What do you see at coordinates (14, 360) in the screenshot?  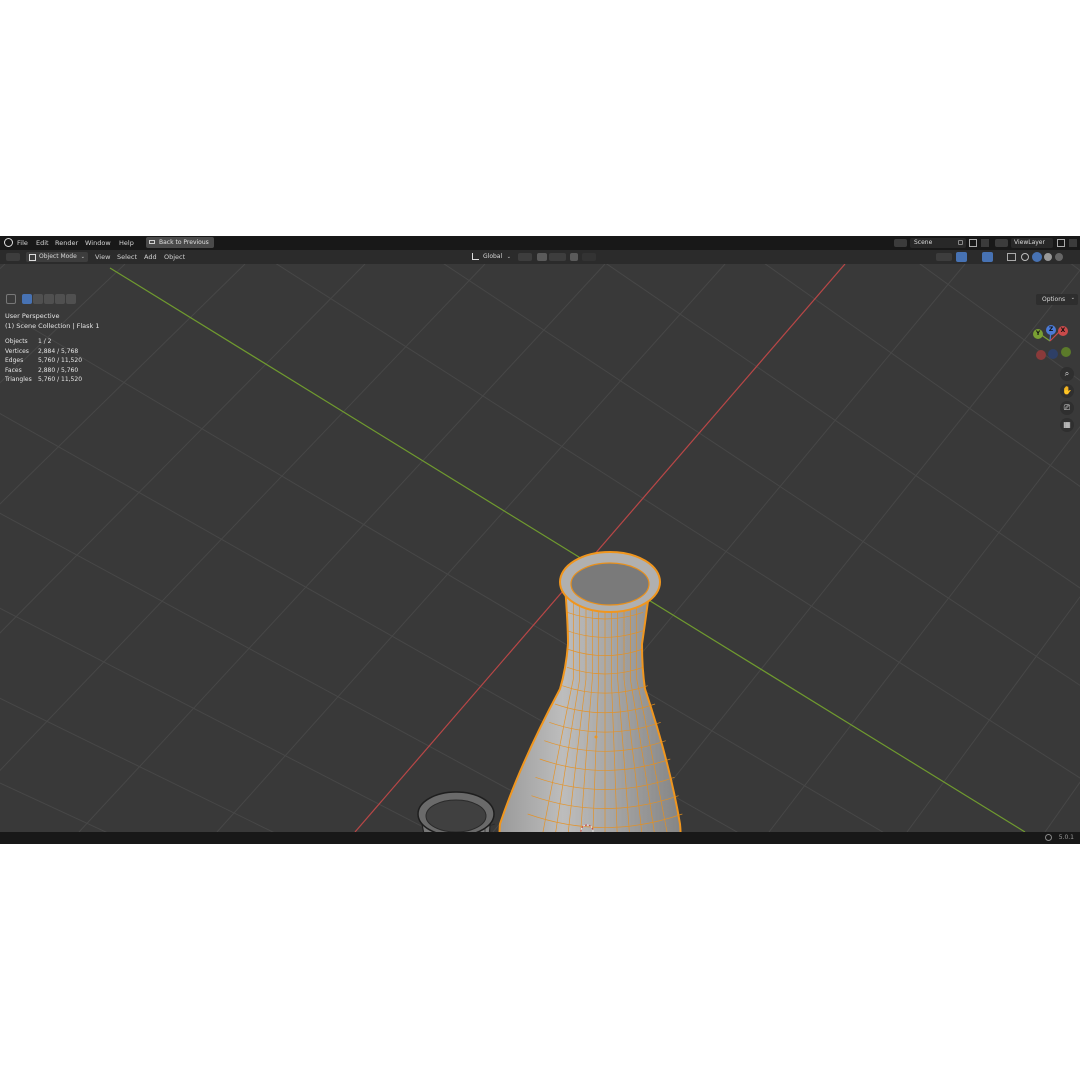 I see `stat-label: Edges` at bounding box center [14, 360].